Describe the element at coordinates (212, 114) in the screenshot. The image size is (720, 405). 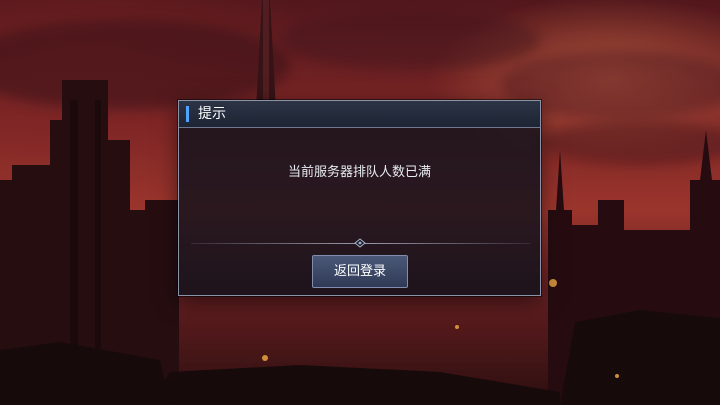
I see `dialog-title: 提示` at that location.